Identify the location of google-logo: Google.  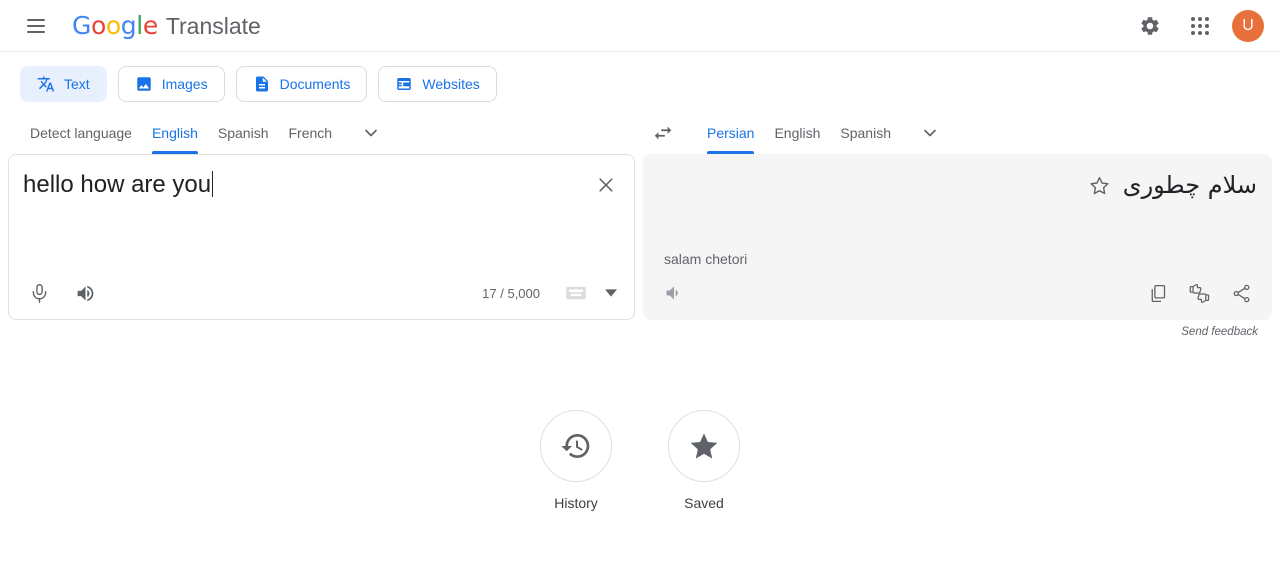
(115, 25).